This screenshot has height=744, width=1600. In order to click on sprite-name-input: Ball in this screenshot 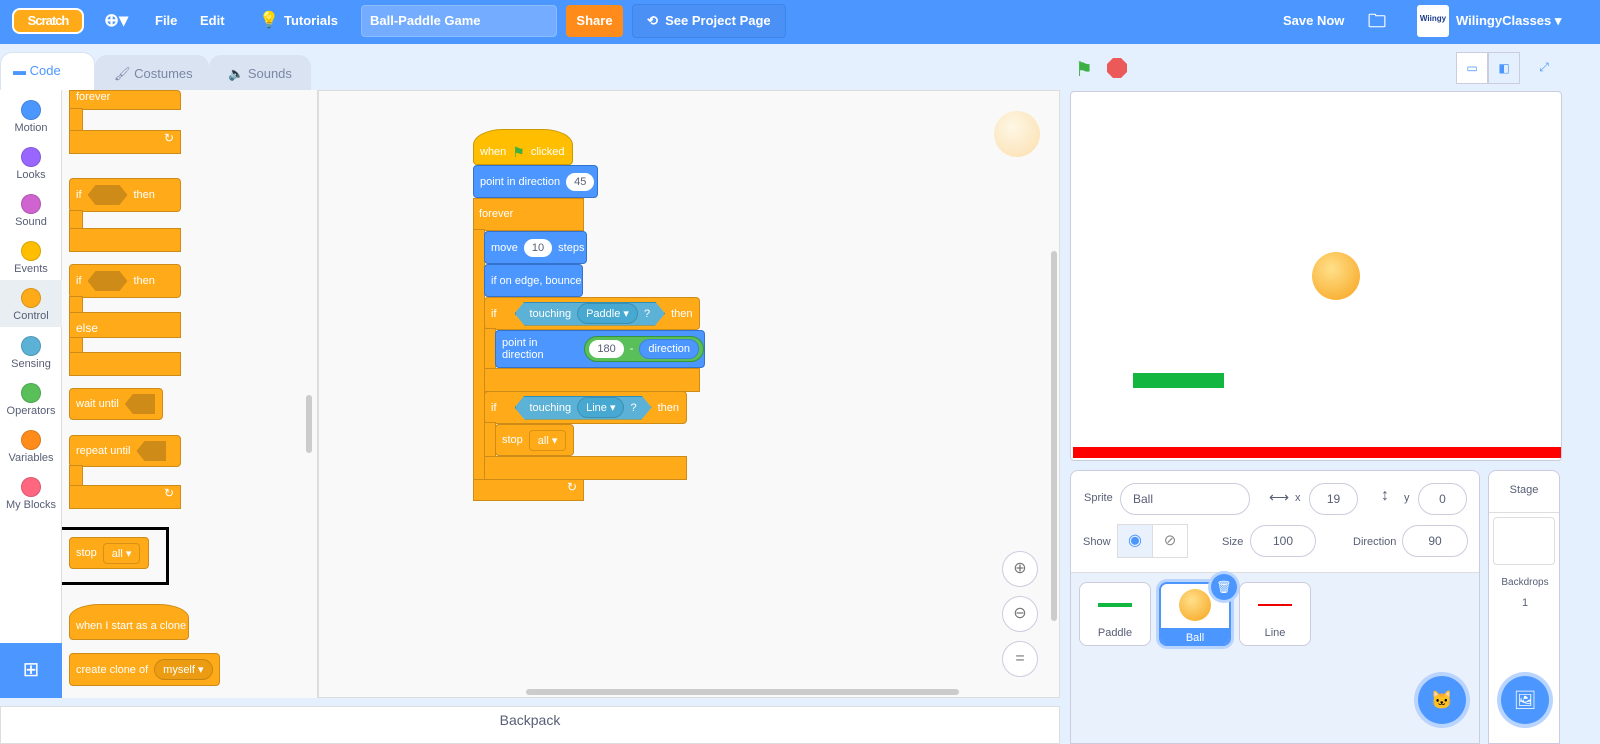, I will do `click(1185, 499)`.